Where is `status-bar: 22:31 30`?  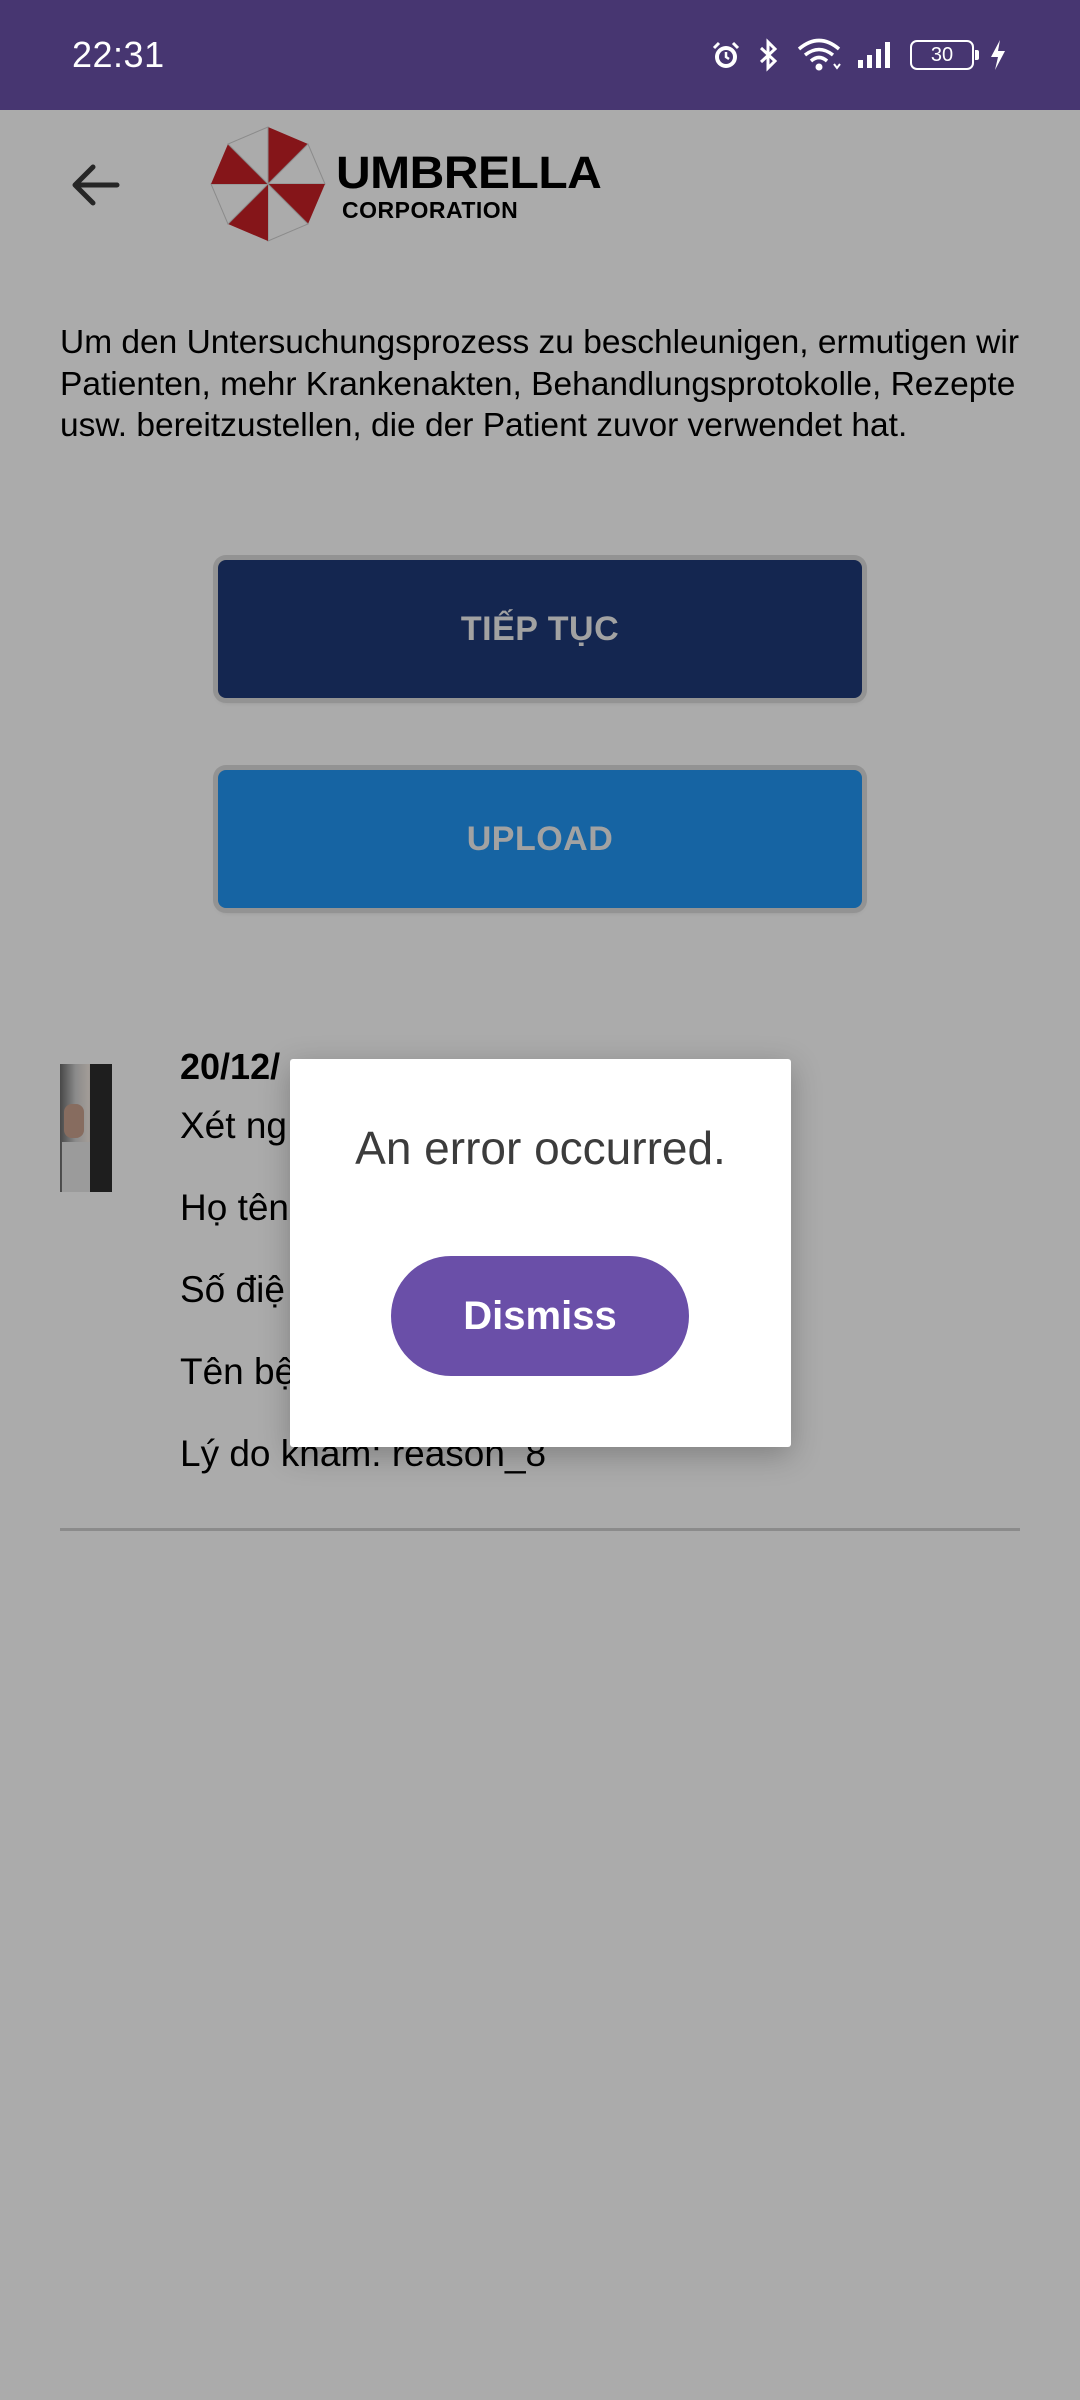 status-bar: 22:31 30 is located at coordinates (540, 55).